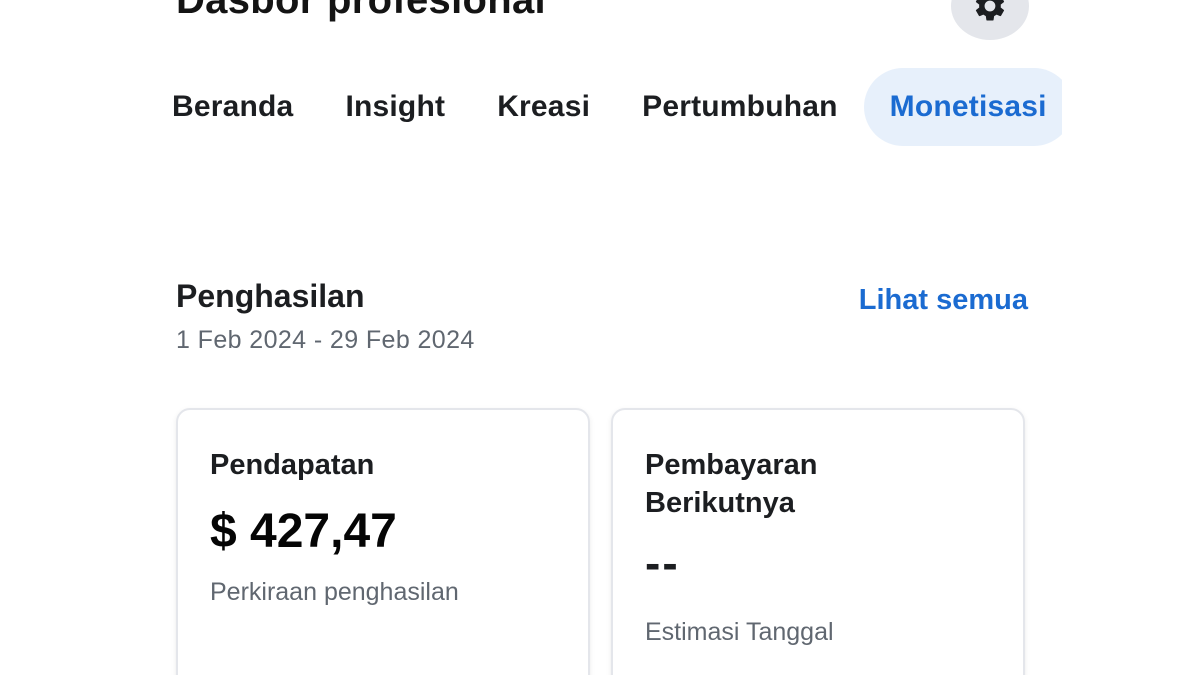 This screenshot has height=675, width=1200. What do you see at coordinates (662, 563) in the screenshot?
I see `next-payment-value: --` at bounding box center [662, 563].